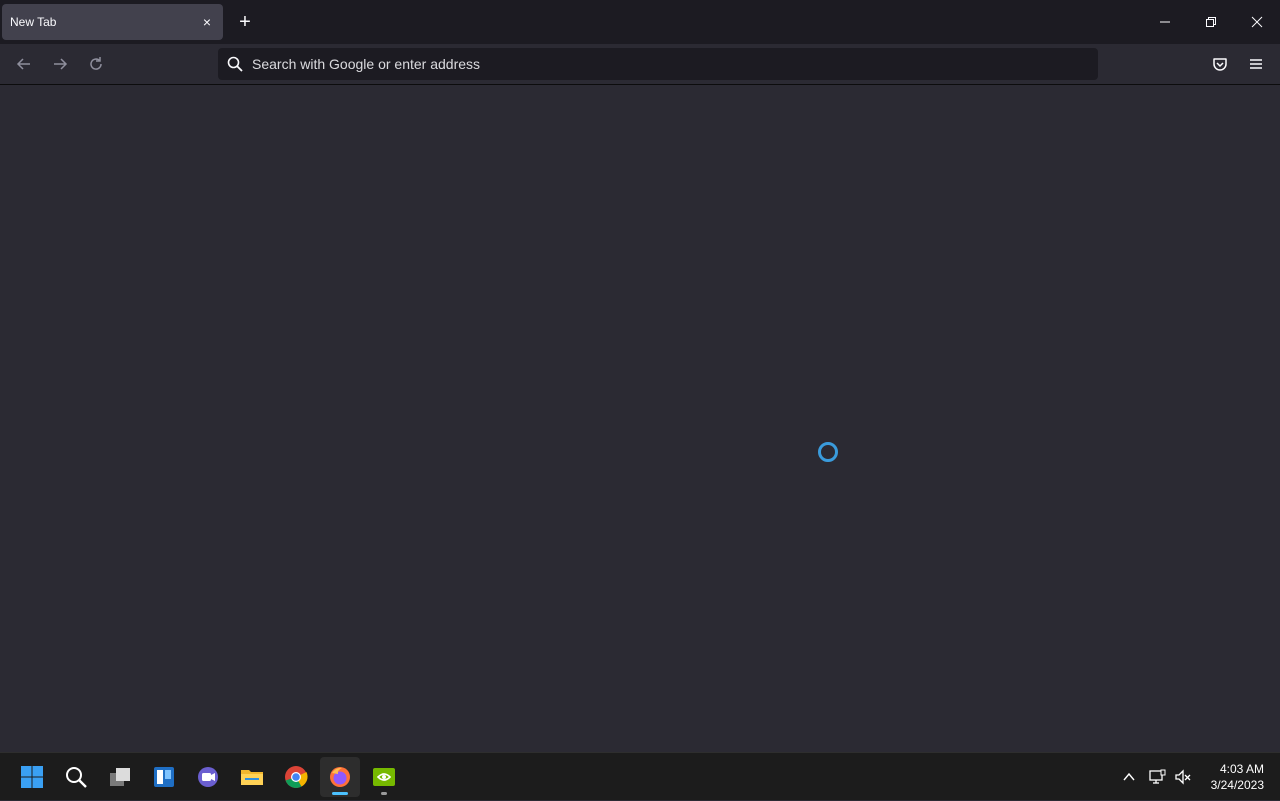  I want to click on widgets-icon, so click(164, 777).